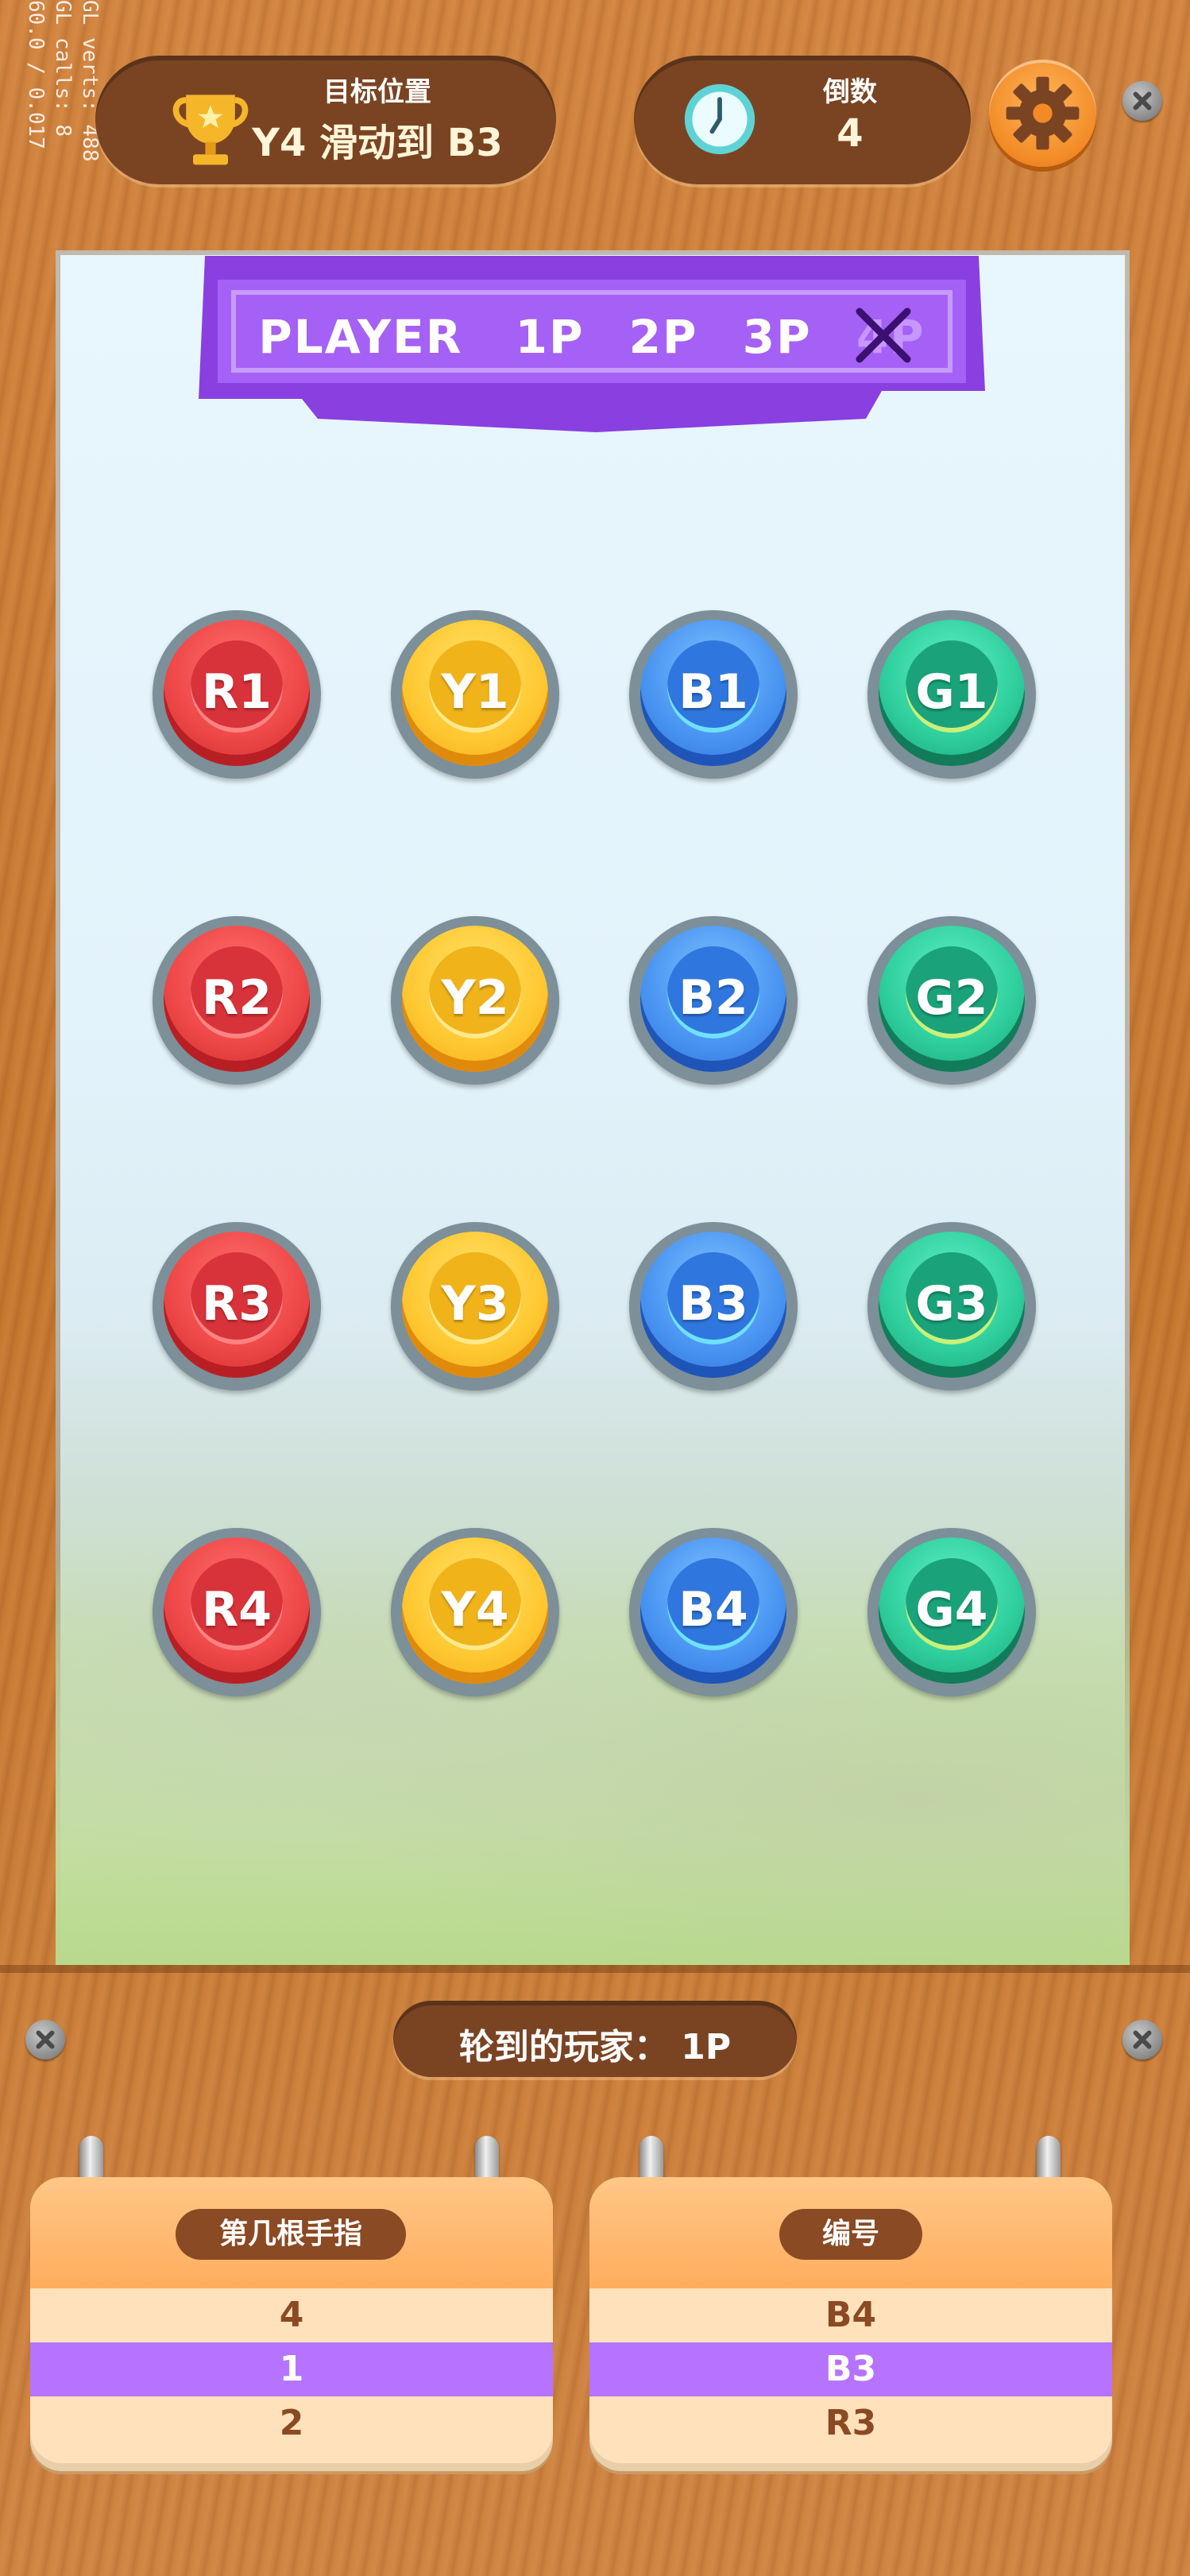 The height and width of the screenshot is (2576, 1190). Describe the element at coordinates (377, 92) in the screenshot. I see `goal-title: 目标位置` at that location.